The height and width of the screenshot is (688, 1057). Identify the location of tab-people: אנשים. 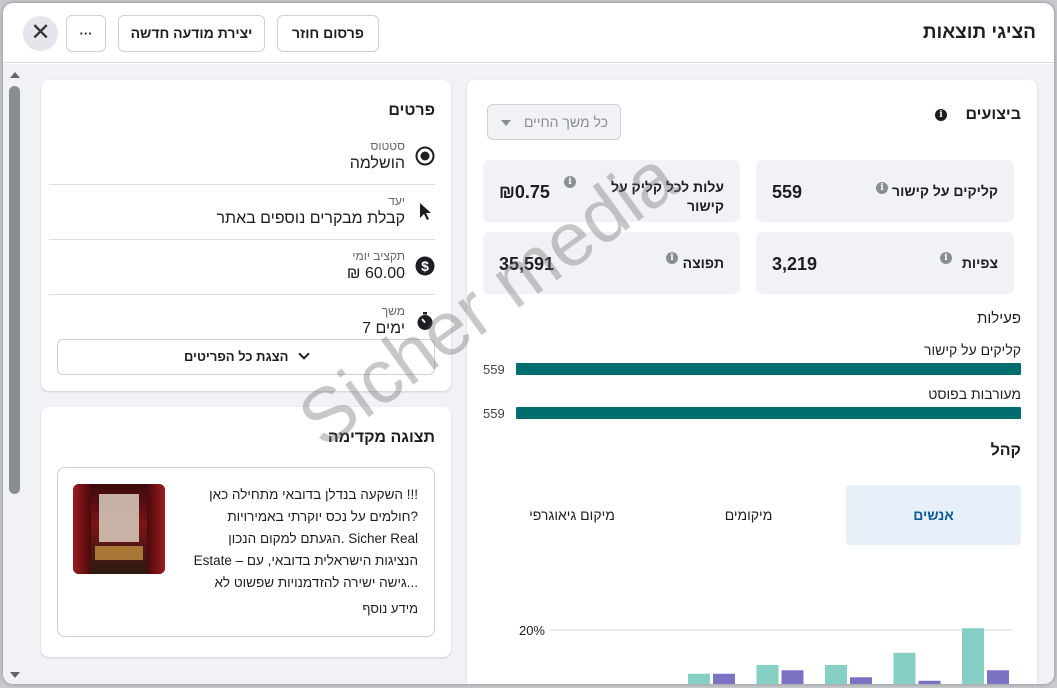
(933, 515).